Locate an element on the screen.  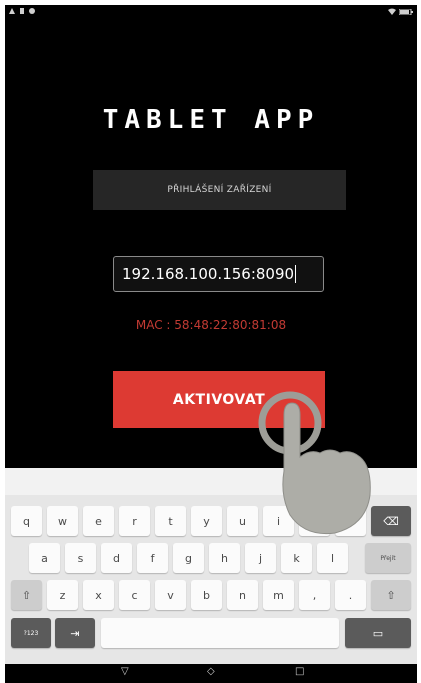
key-o: o is located at coordinates (314, 521).